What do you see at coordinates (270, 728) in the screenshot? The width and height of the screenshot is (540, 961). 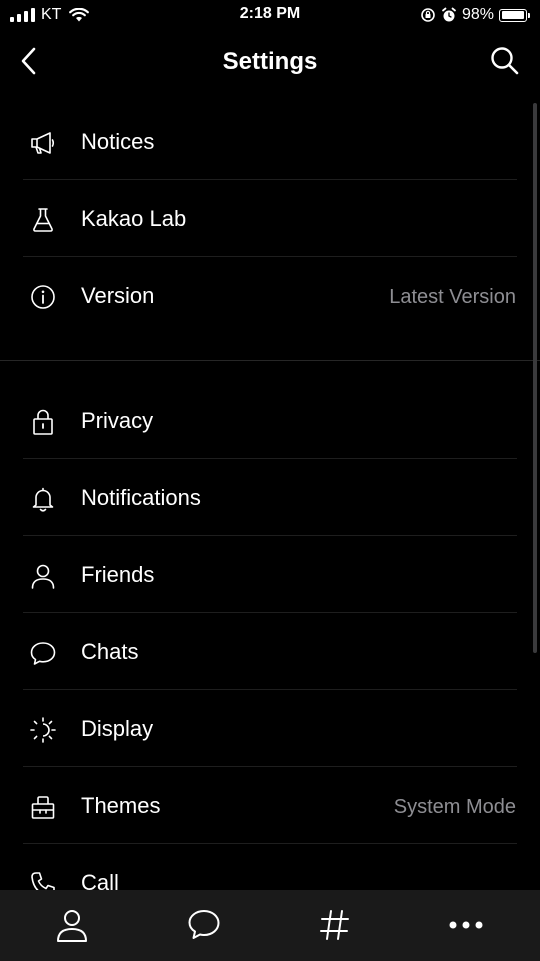 I see `settings-row-display: Display` at bounding box center [270, 728].